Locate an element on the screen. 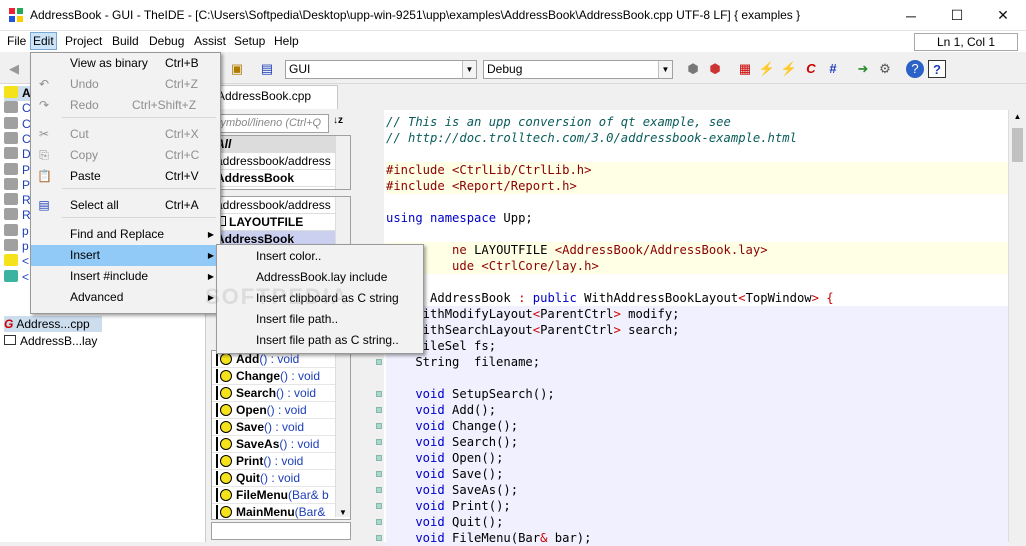  function-item: Print() : void is located at coordinates (281, 461).